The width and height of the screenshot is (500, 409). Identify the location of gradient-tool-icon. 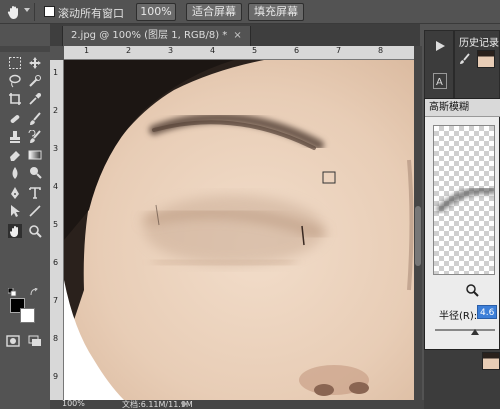
(35, 155).